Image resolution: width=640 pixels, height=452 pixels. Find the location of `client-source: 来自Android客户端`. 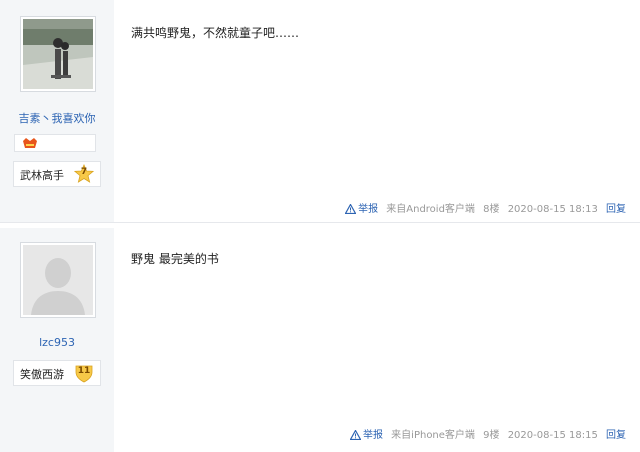

client-source: 来自Android客户端 is located at coordinates (430, 209).